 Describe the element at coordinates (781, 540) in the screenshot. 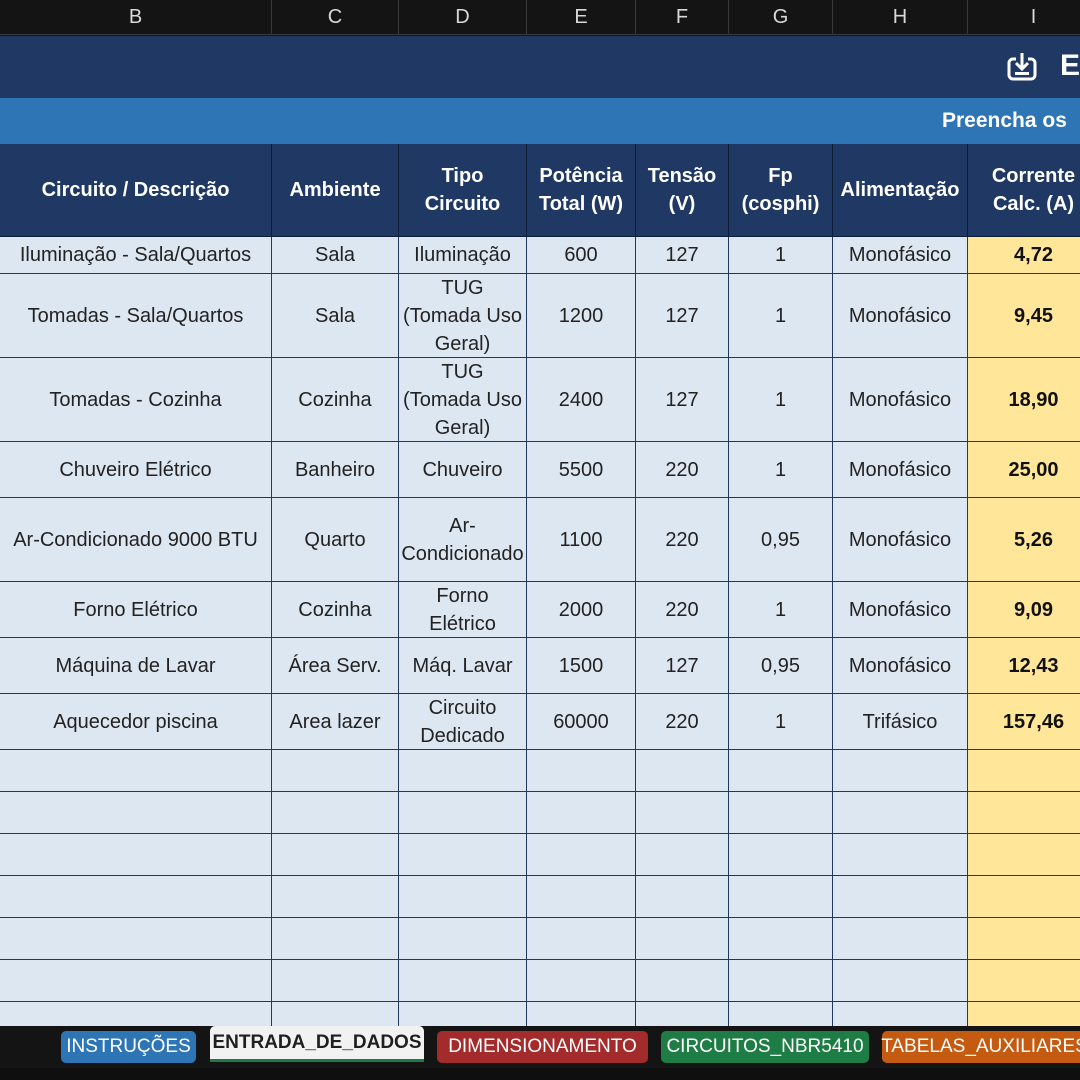

I see `table-cell: 0,95` at that location.